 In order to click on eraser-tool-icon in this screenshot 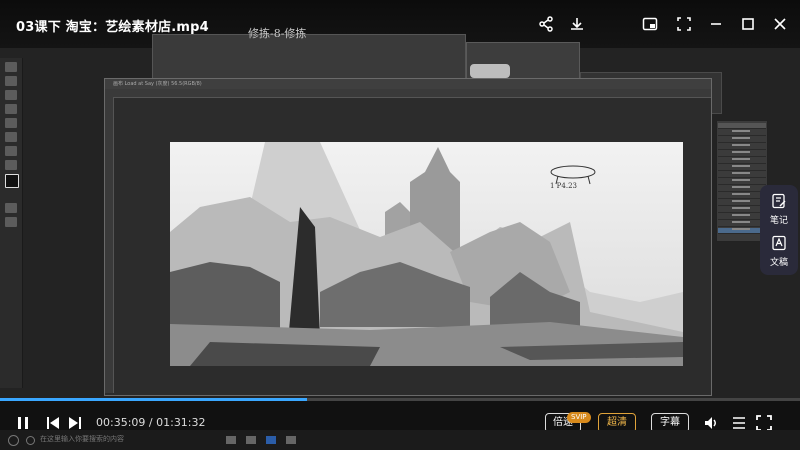, I will do `click(11, 137)`.